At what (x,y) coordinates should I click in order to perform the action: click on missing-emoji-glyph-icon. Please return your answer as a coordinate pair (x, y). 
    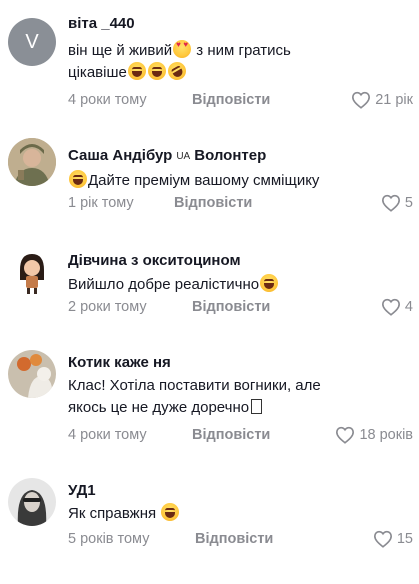
    Looking at the image, I should click on (257, 406).